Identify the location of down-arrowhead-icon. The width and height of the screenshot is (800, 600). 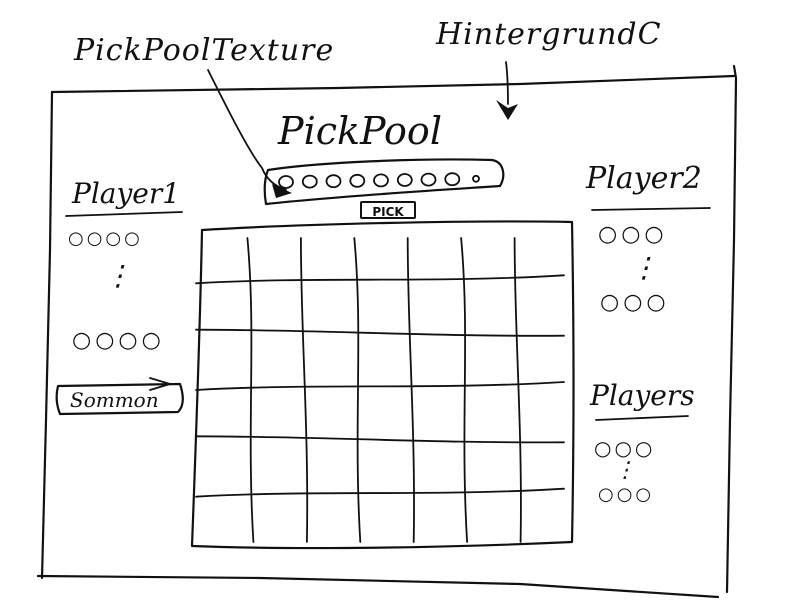
(507, 110).